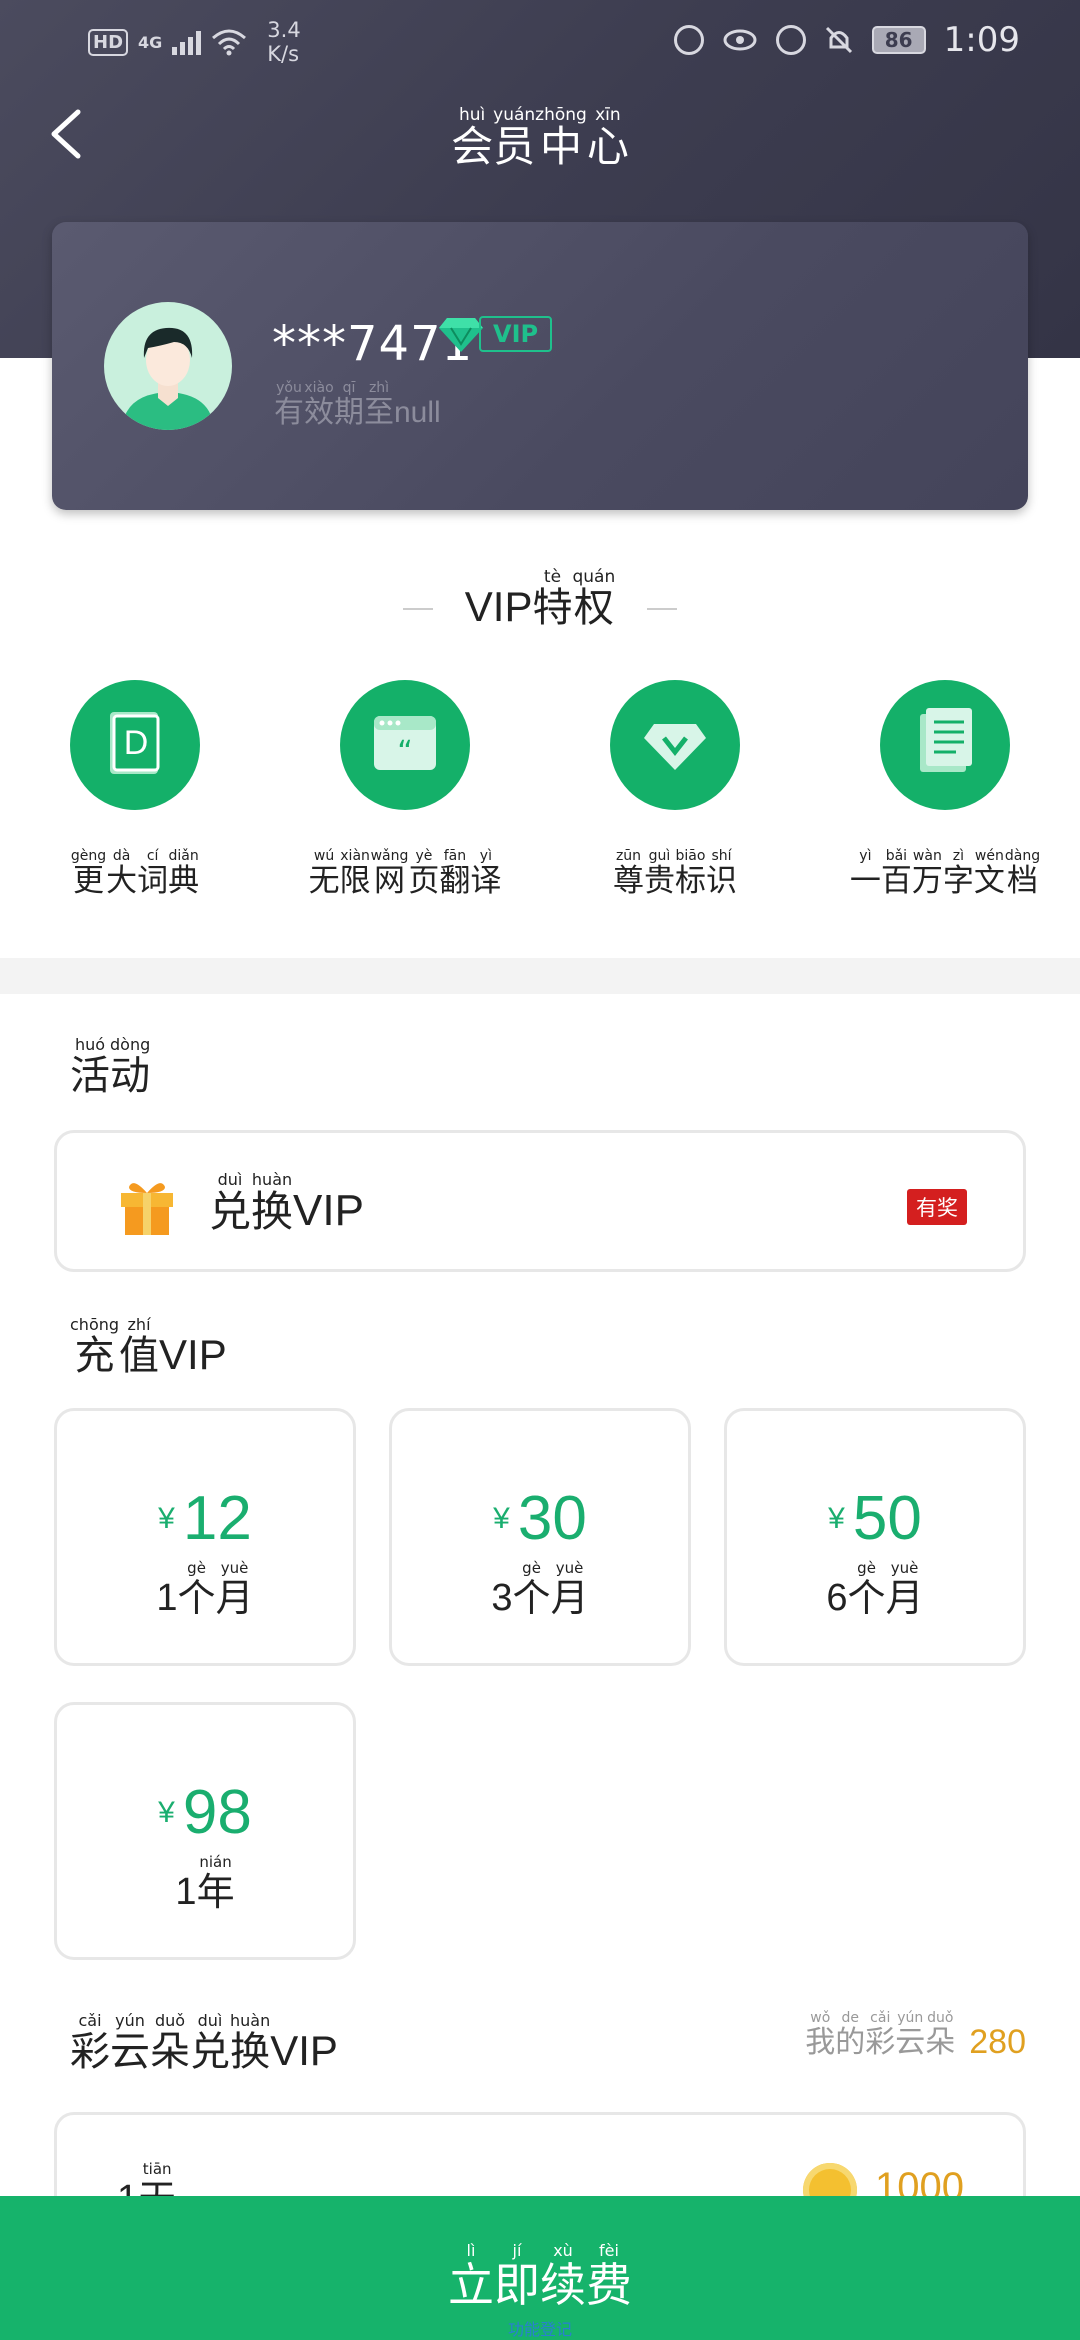 Image resolution: width=1080 pixels, height=2340 pixels. I want to click on plan-period: 6 gè 个 yuè 月, so click(875, 1589).